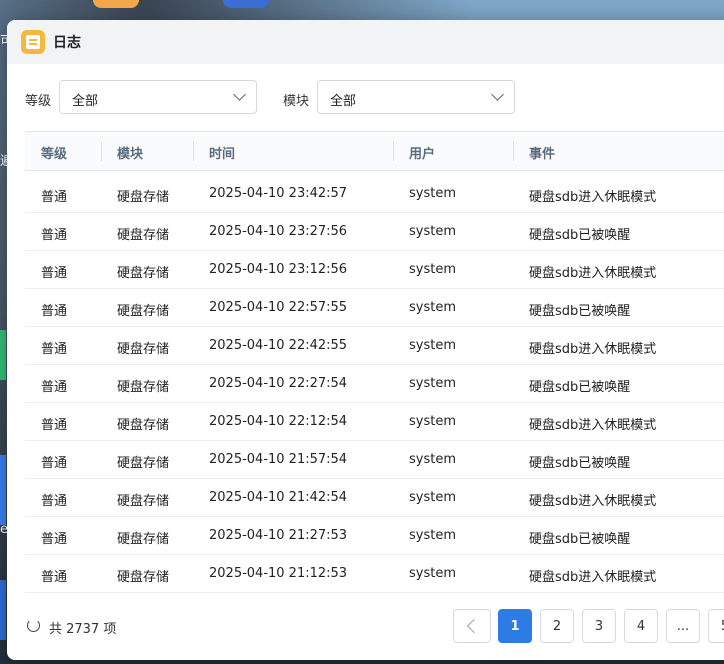 The image size is (724, 664). I want to click on refresh-icon, so click(33, 625).